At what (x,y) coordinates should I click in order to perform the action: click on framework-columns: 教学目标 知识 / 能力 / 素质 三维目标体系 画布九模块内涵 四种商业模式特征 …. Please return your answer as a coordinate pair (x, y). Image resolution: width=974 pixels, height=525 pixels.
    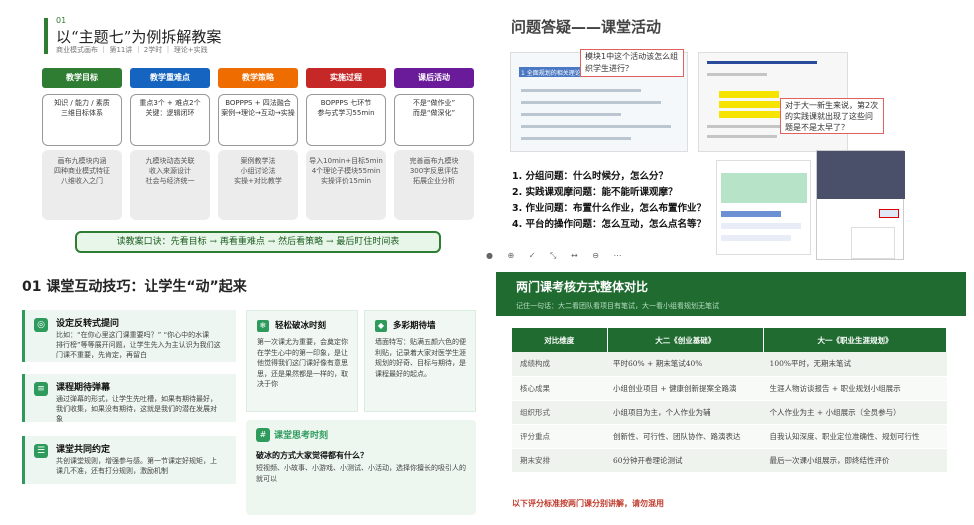
    Looking at the image, I should click on (258, 144).